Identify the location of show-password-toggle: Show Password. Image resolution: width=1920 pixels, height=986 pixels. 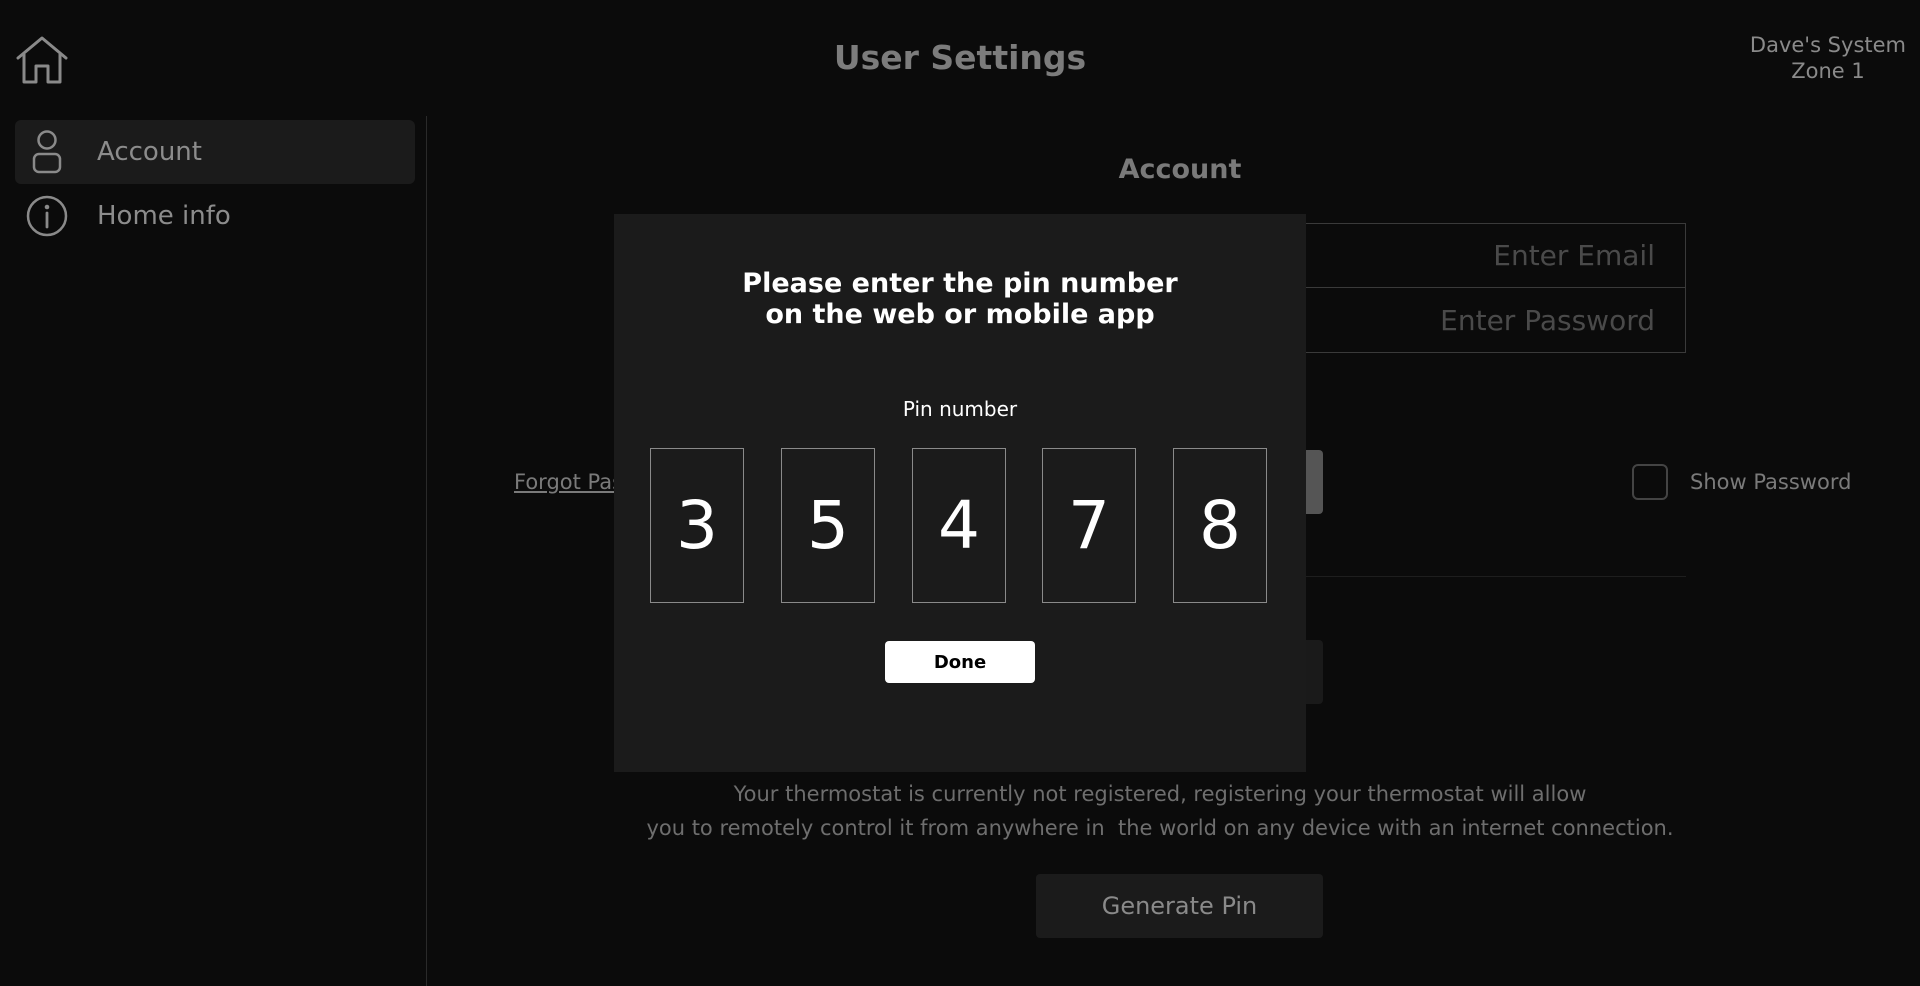
(1741, 482).